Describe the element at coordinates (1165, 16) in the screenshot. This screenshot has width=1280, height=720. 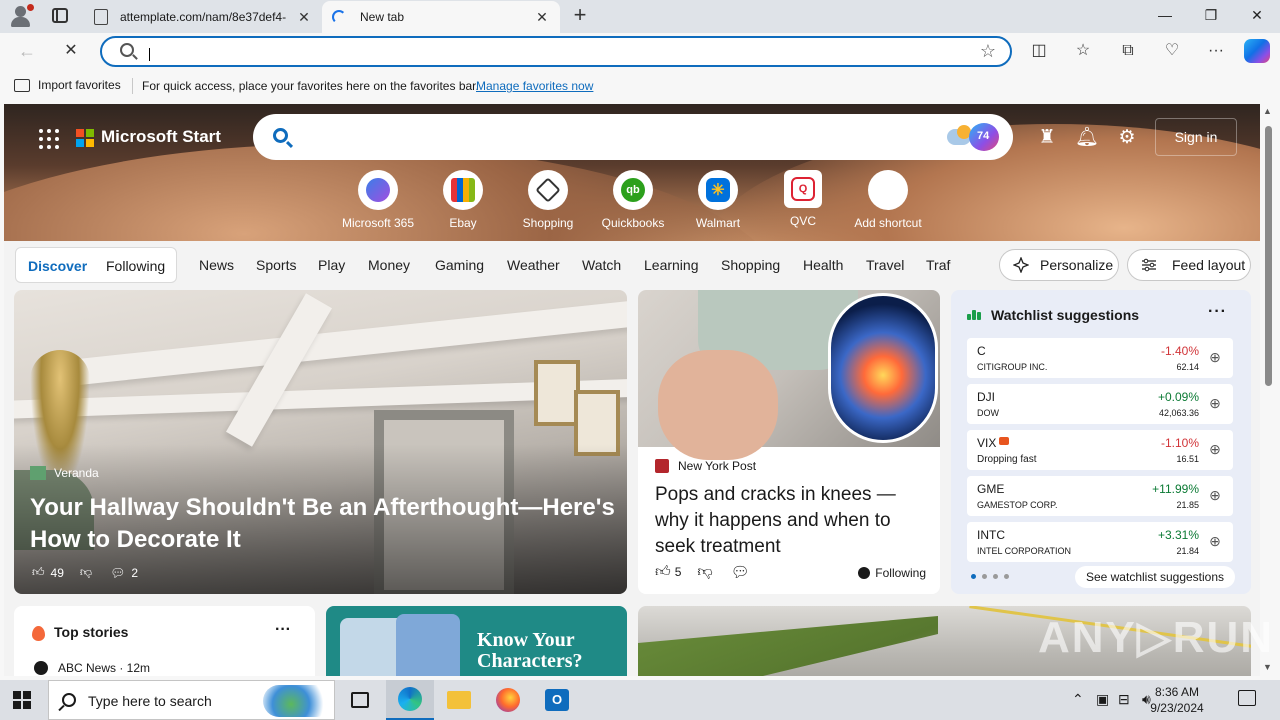
I see `minimize-button: —` at that location.